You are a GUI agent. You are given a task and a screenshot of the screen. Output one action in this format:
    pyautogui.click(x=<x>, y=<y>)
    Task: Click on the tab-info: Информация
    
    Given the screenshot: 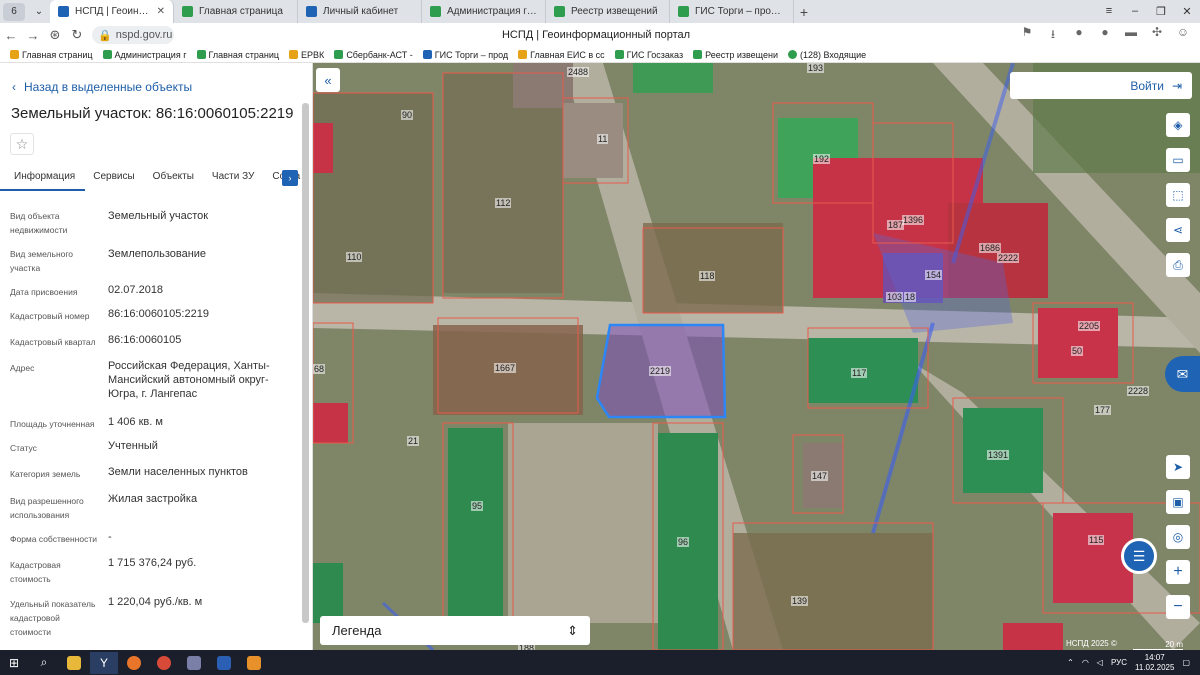 What is the action you would take?
    pyautogui.click(x=43, y=179)
    